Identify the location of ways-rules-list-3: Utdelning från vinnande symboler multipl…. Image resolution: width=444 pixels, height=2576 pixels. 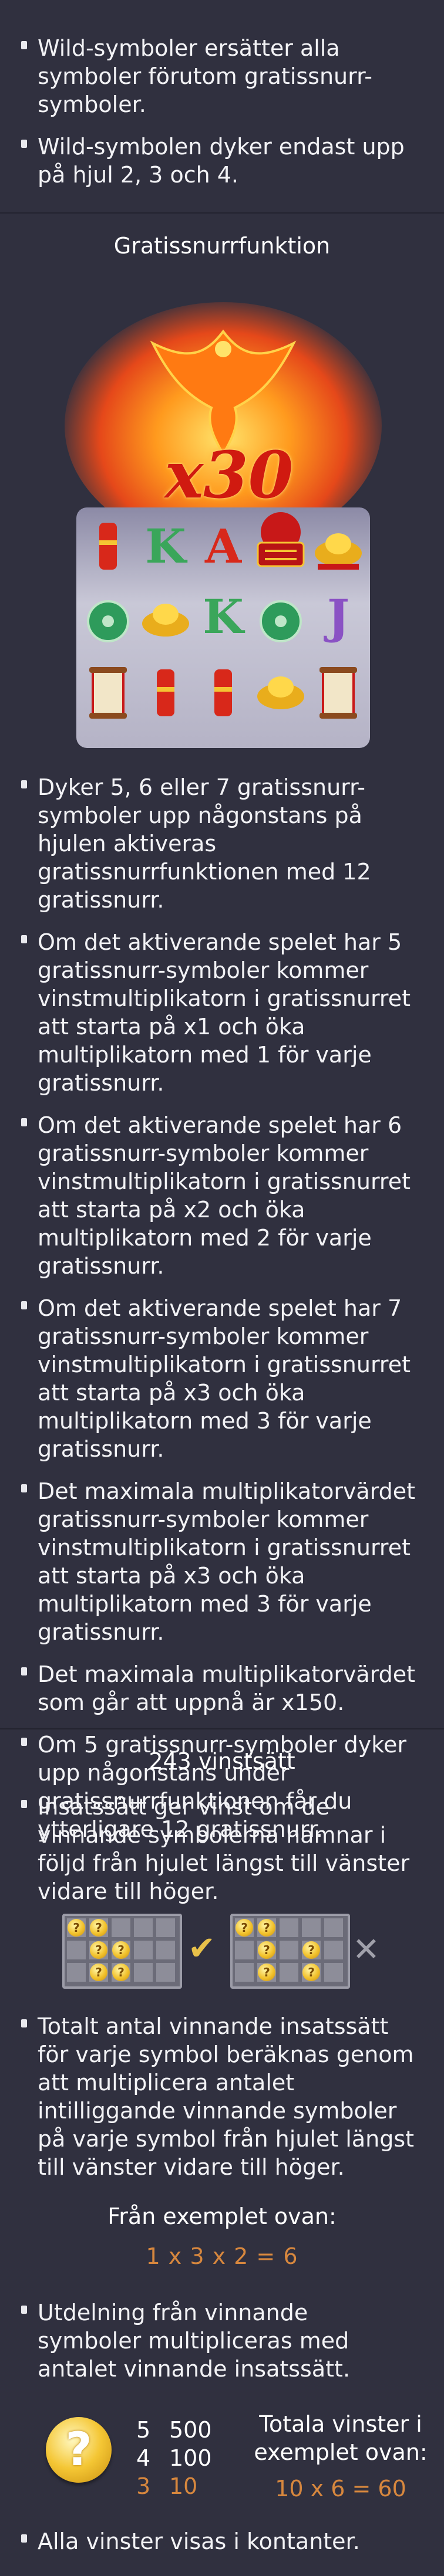
(222, 2348).